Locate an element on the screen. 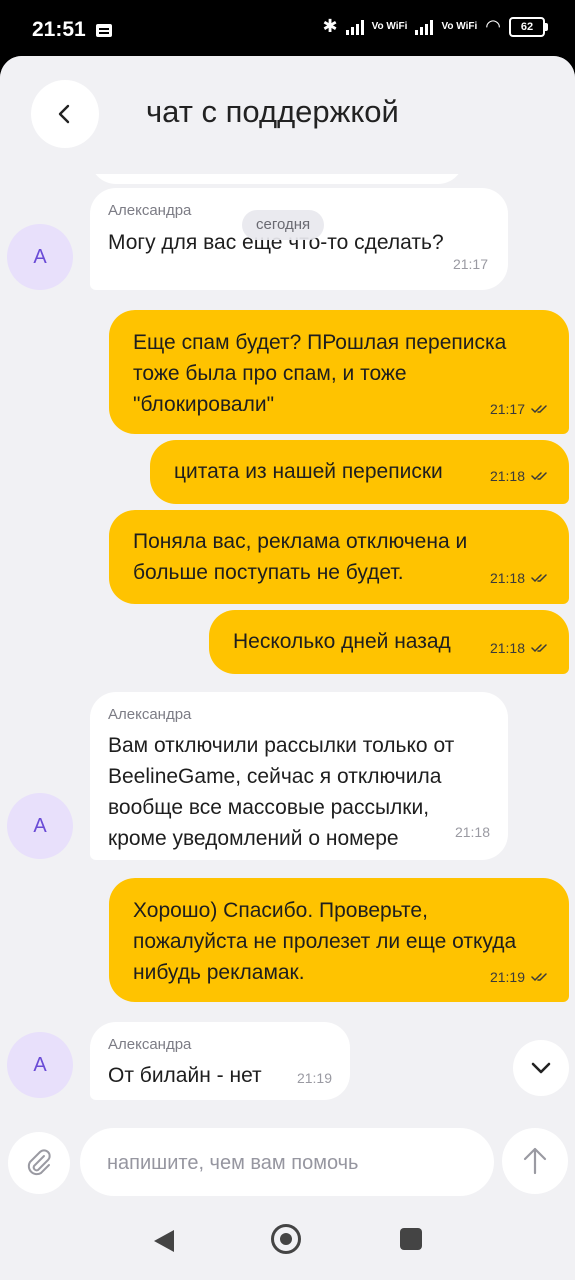 The height and width of the screenshot is (1280, 575). message-text-line: пожалуйста не пролезет ли еще откуда is located at coordinates (325, 941).